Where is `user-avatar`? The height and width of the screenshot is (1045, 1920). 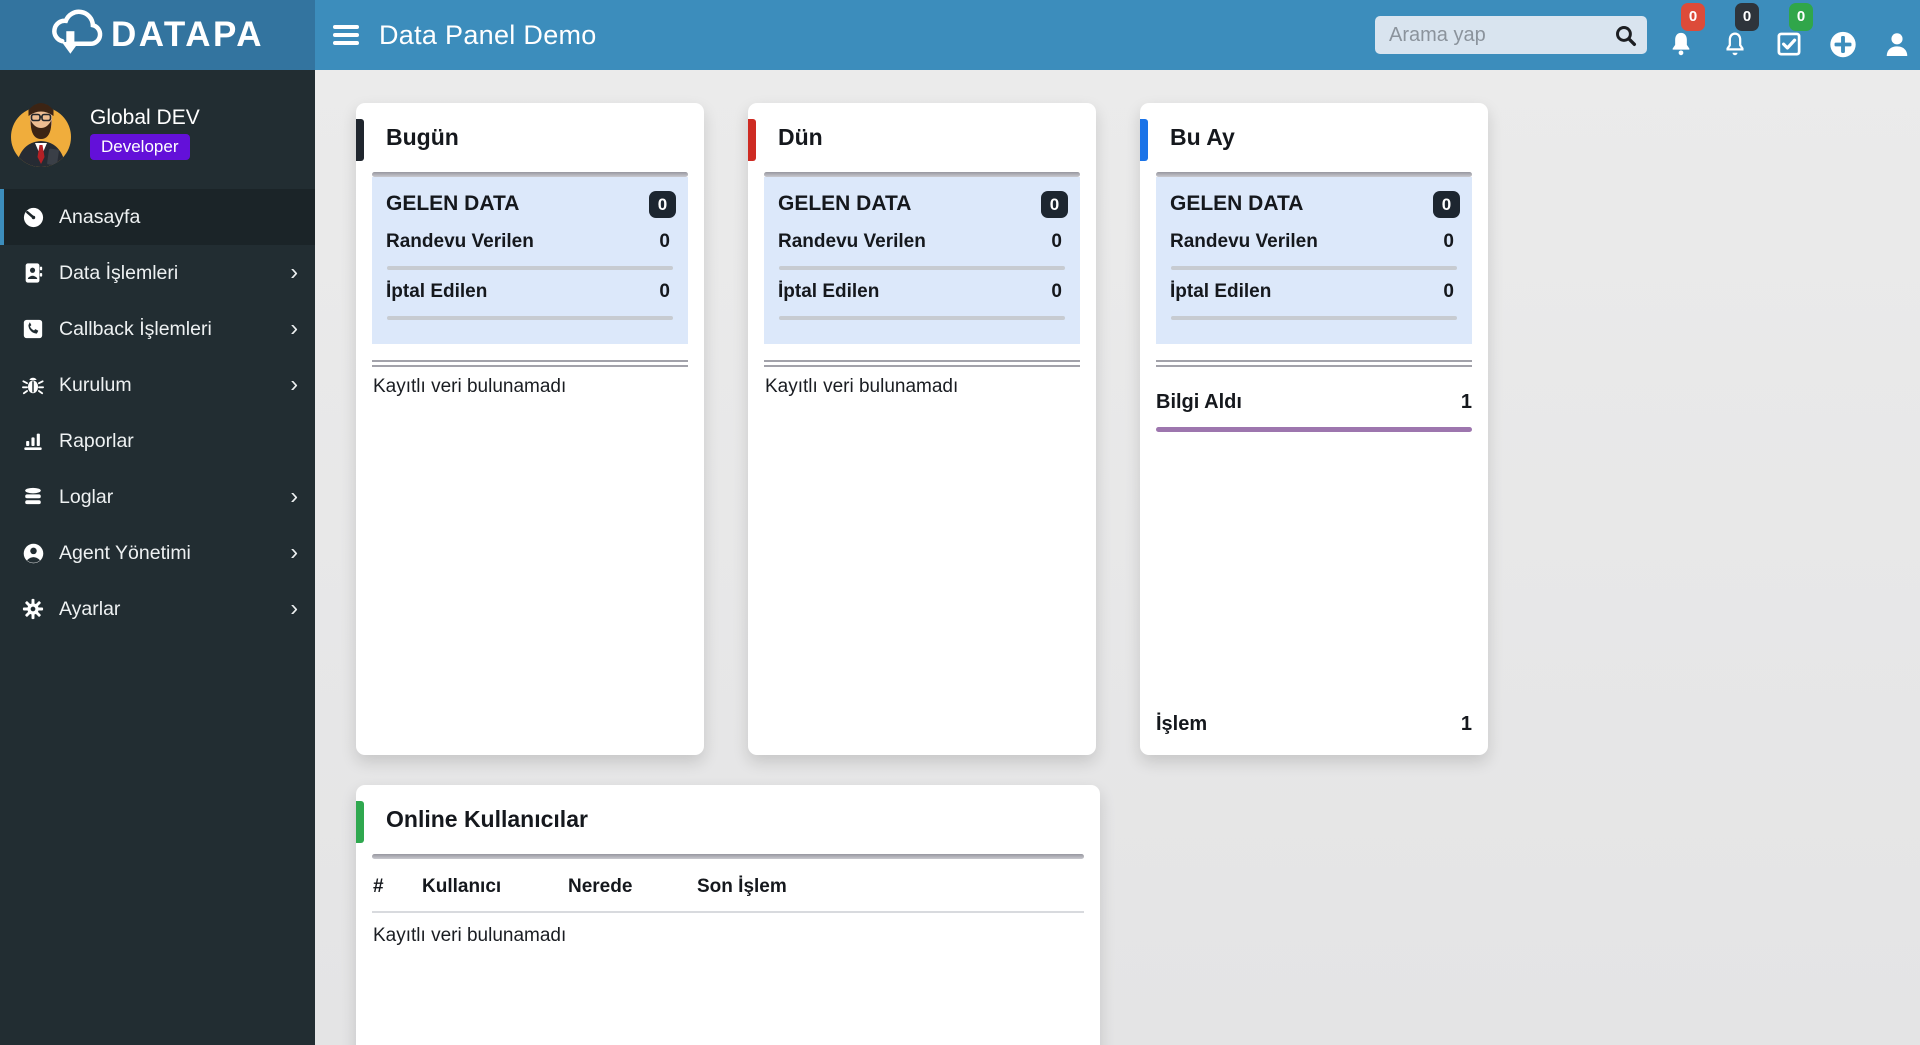 user-avatar is located at coordinates (41, 133).